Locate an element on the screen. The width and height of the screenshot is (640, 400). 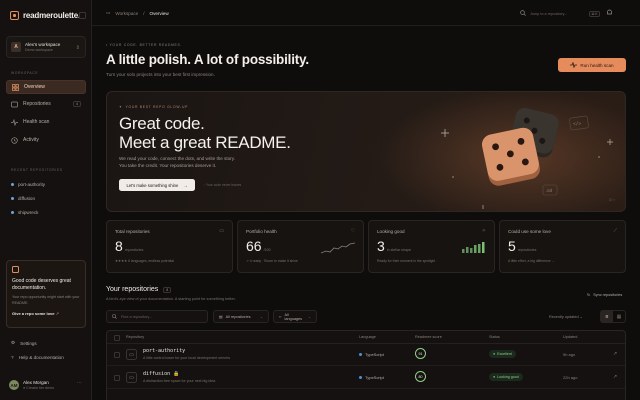
breadcrumb: ▭ Workspace / Overview is located at coordinates (137, 13).